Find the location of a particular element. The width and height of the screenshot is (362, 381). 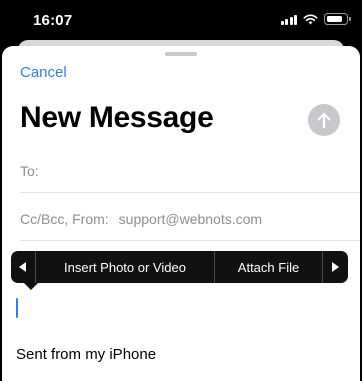

edit-menu: Insert Photo or Video Attach File is located at coordinates (179, 270).